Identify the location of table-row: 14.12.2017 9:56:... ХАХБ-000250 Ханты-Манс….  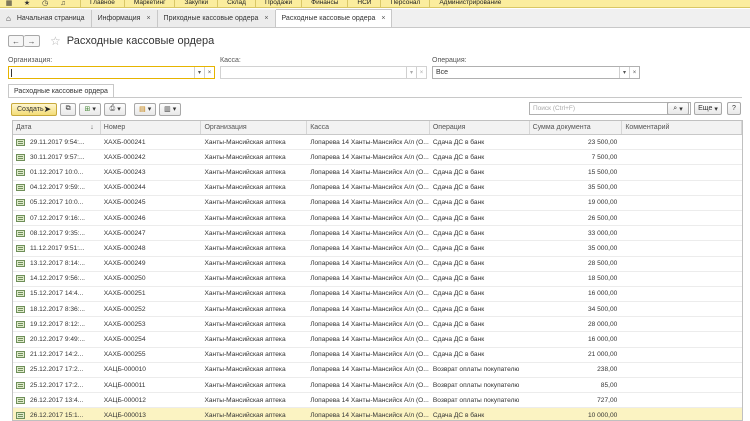
(377, 279).